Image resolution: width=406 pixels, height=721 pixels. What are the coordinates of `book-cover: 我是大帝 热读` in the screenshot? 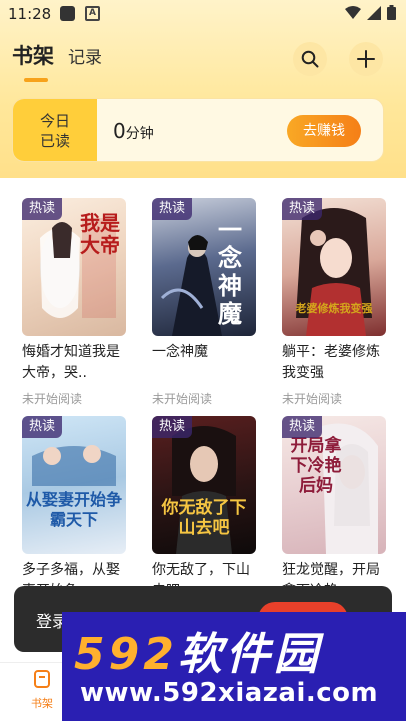 It's located at (74, 267).